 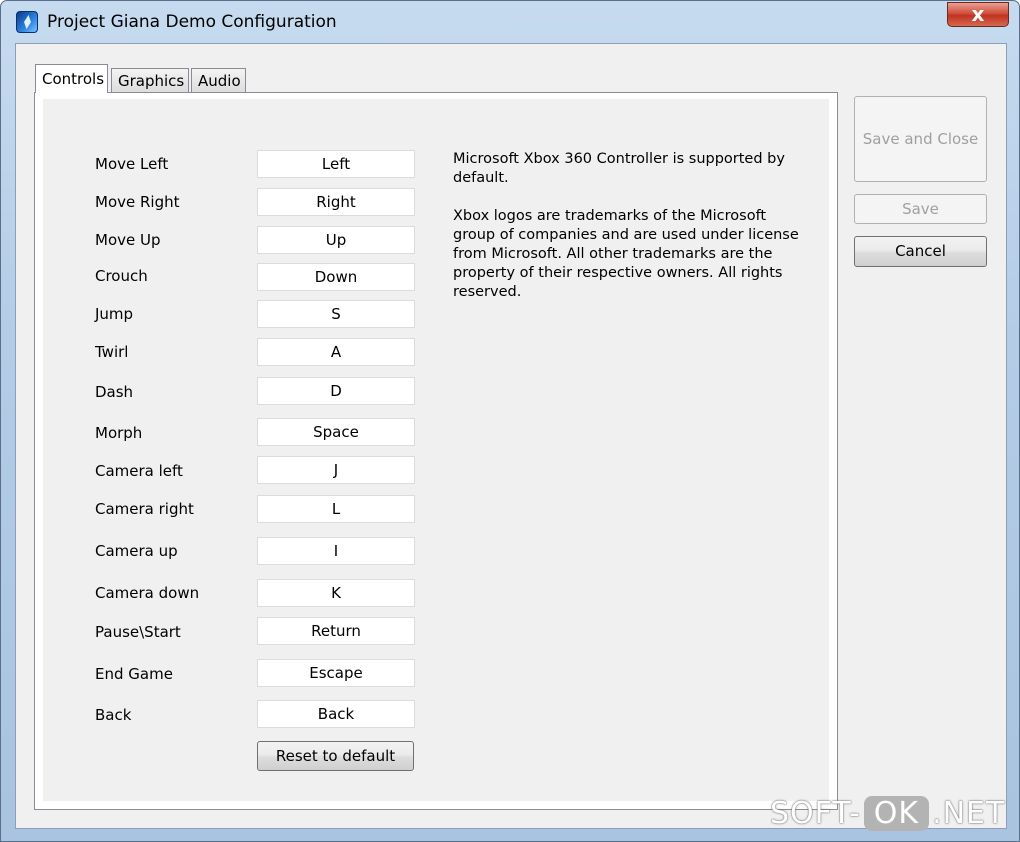 I want to click on key-binding-twirl: A, so click(x=336, y=352).